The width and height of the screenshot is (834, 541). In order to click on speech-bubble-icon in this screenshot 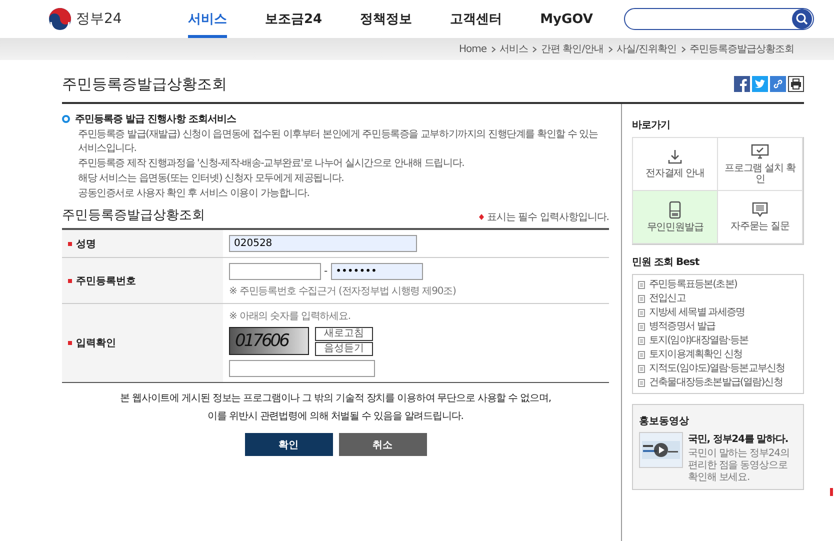, I will do `click(760, 210)`.